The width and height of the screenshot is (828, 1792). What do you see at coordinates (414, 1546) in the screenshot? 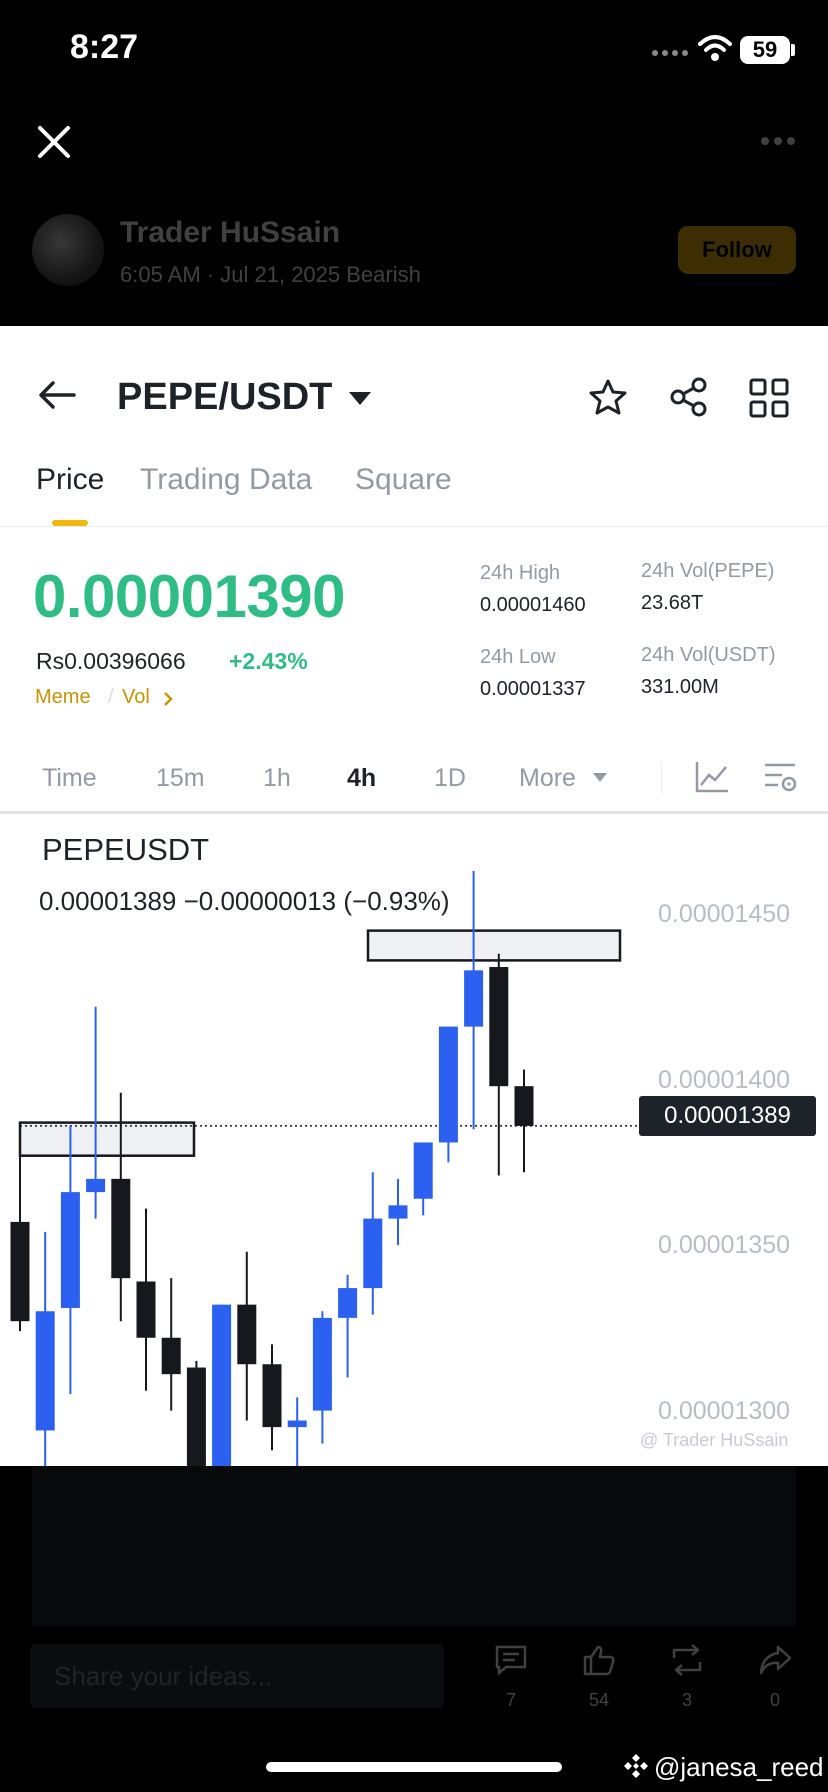
I see `embedded-preview-card` at bounding box center [414, 1546].